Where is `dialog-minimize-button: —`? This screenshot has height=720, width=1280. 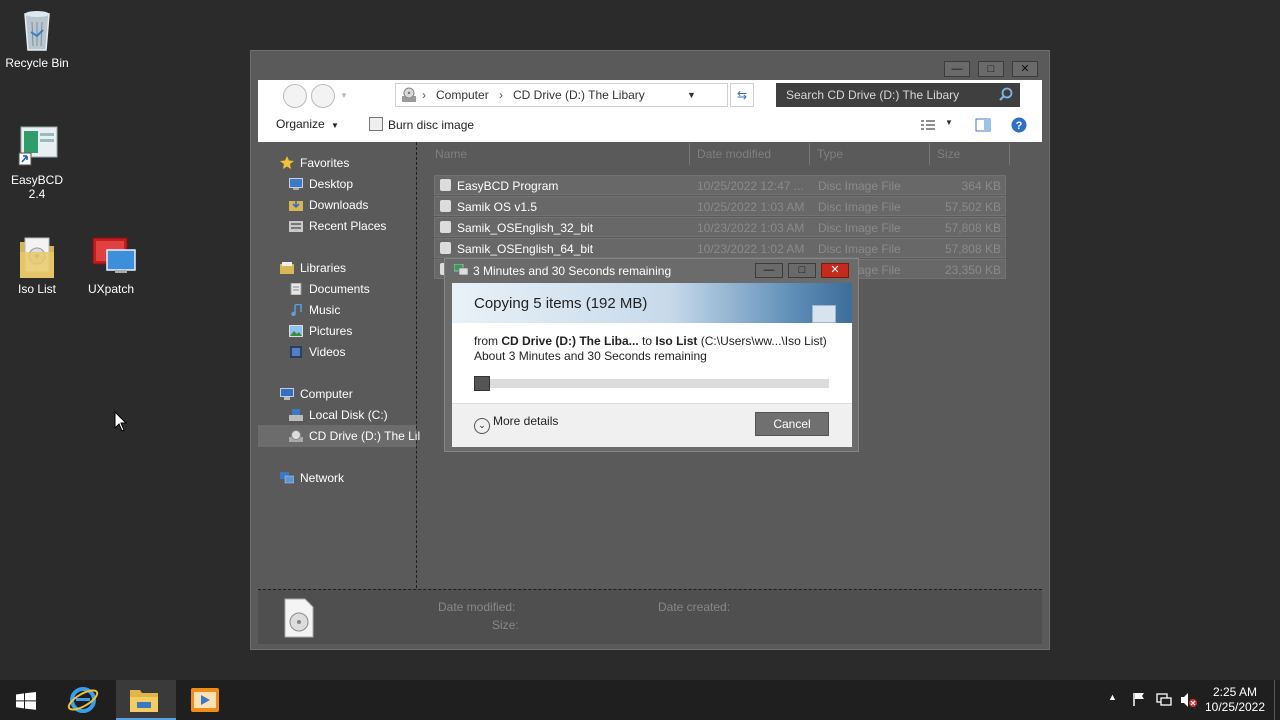
dialog-minimize-button: — is located at coordinates (769, 270).